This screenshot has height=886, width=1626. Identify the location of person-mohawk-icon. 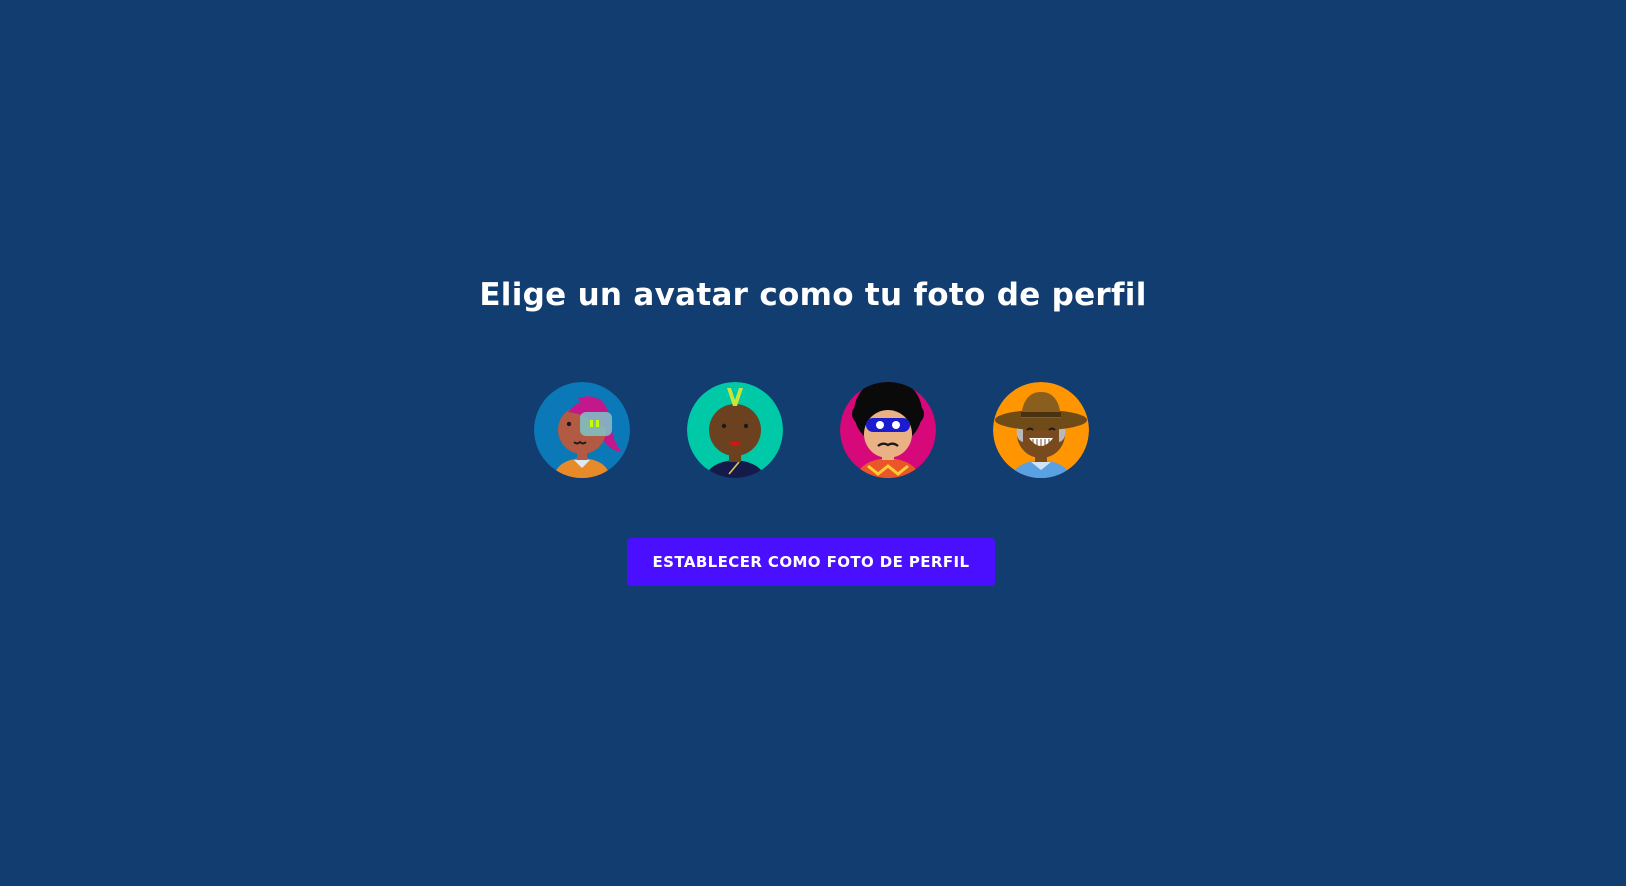
(735, 430).